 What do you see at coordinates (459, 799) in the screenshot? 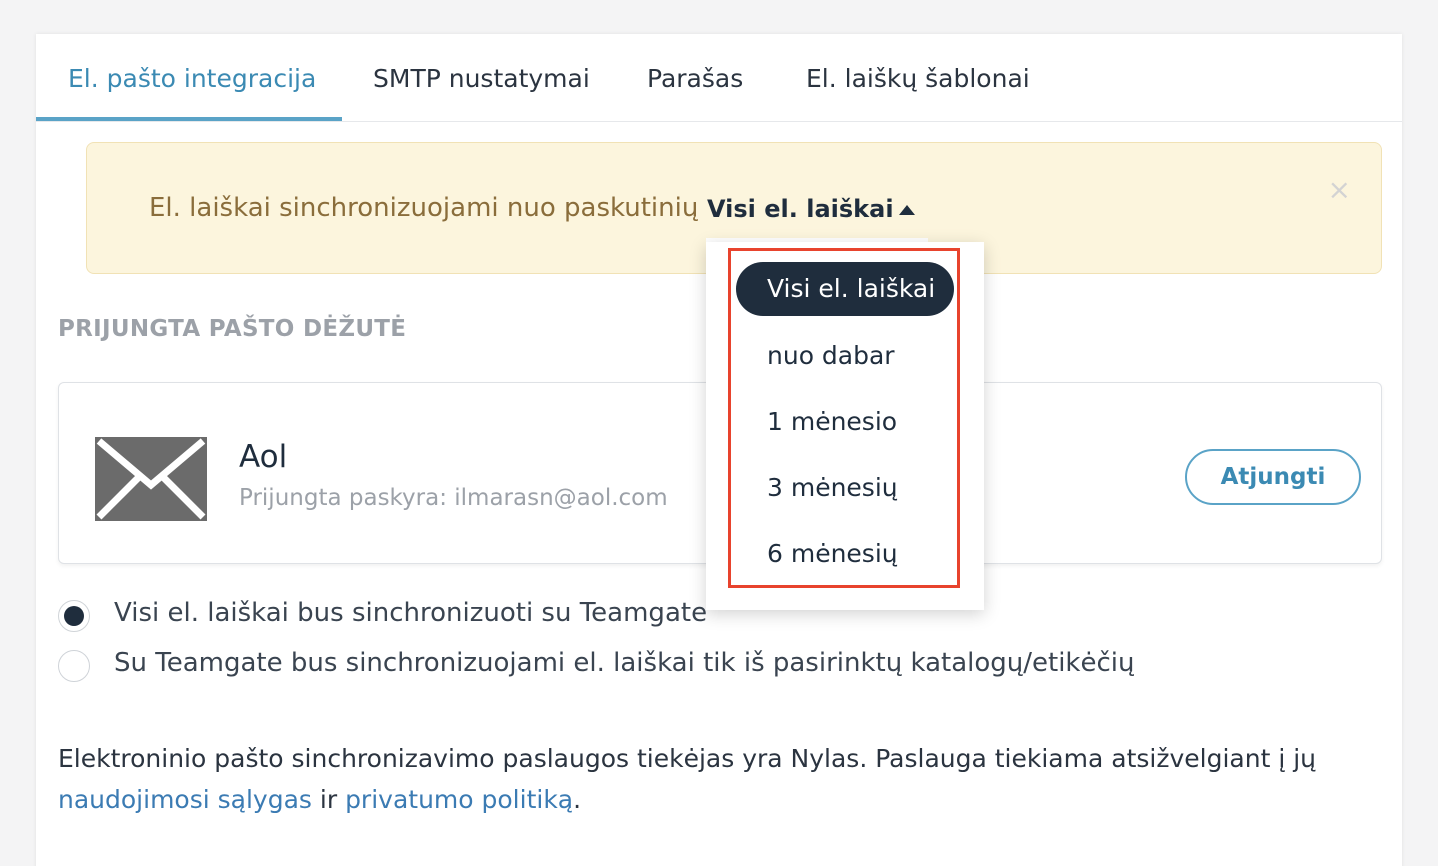
I see `privacy-link: privatumo politiką` at bounding box center [459, 799].